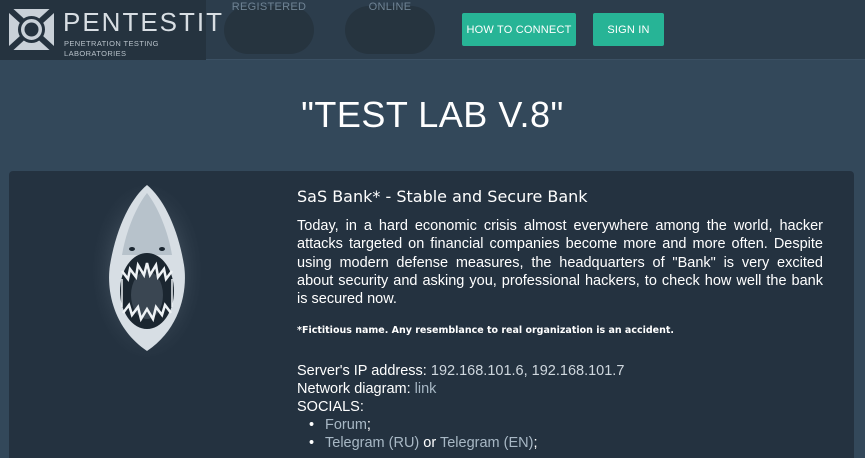 Image resolution: width=865 pixels, height=458 pixels. What do you see at coordinates (535, 443) in the screenshot?
I see `telegram-suffix: ;` at bounding box center [535, 443].